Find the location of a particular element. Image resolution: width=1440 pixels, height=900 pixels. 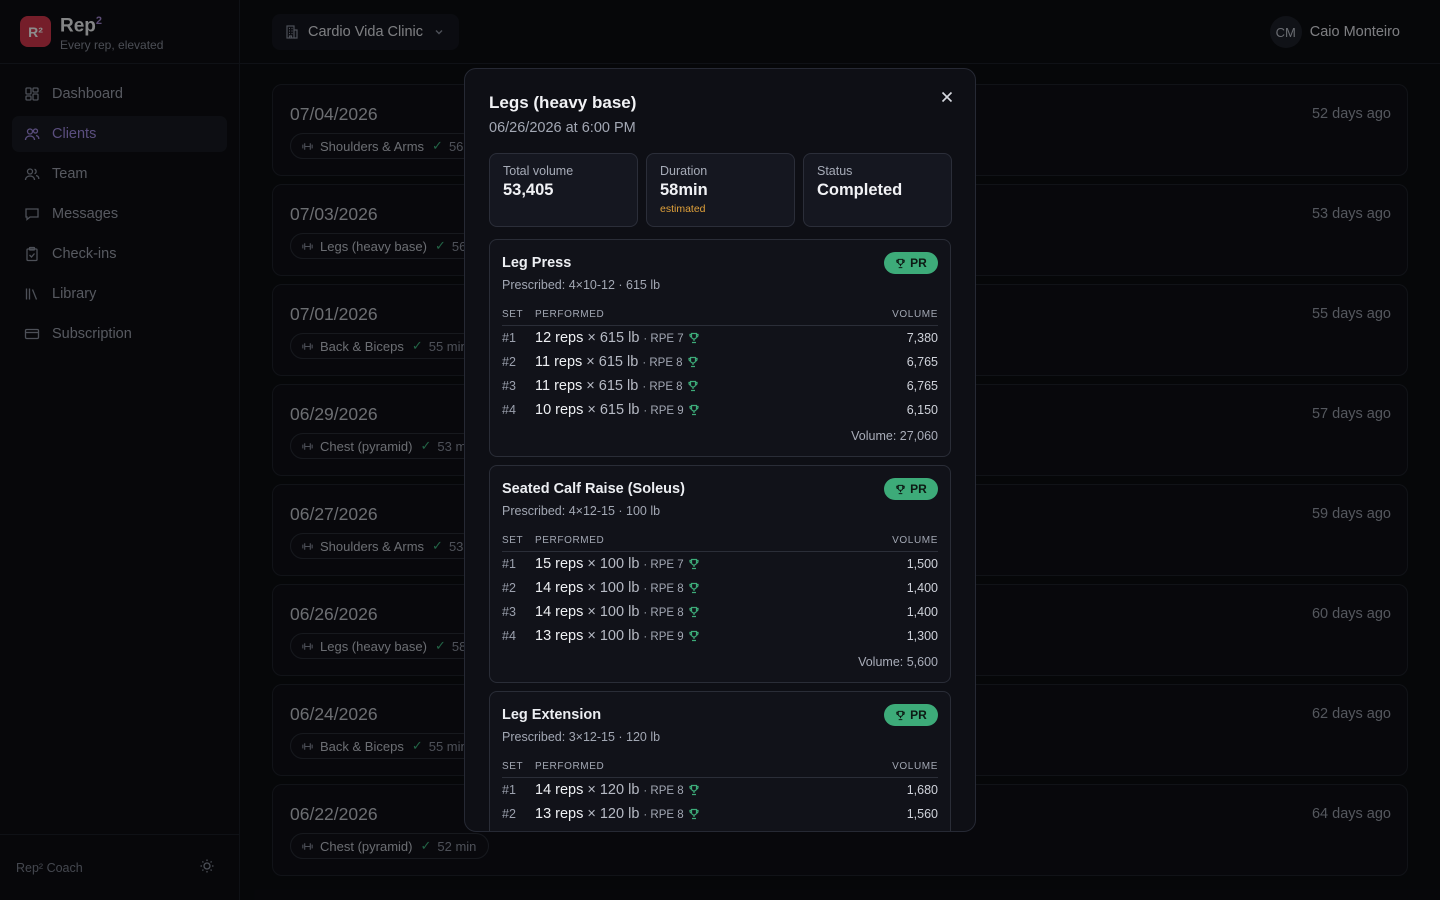

modal-title: Legs (heavy base) is located at coordinates (563, 102).